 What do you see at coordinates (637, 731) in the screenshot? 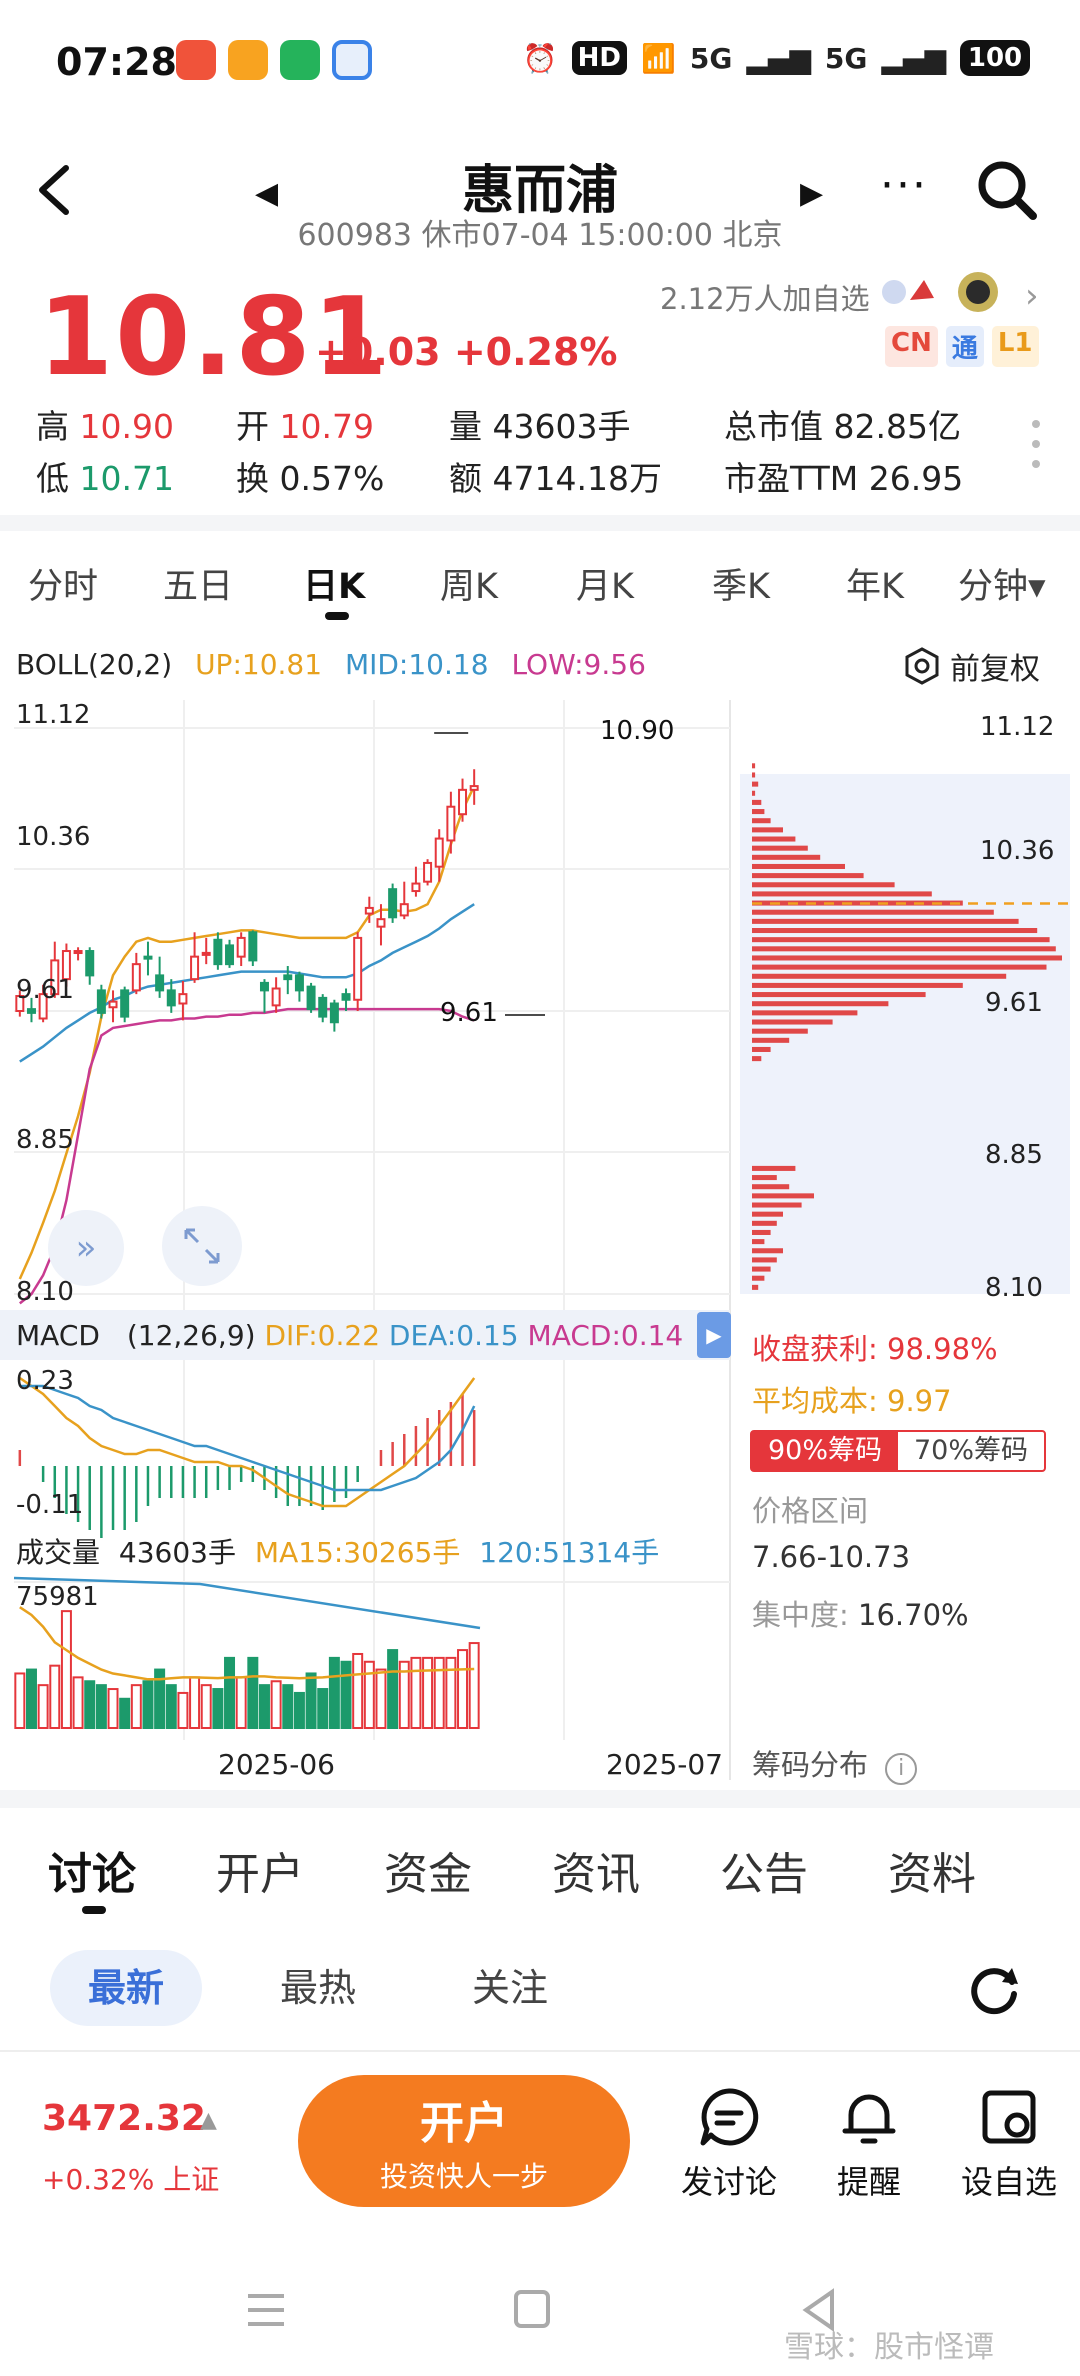
I see `max-price-label: 10.90` at bounding box center [637, 731].